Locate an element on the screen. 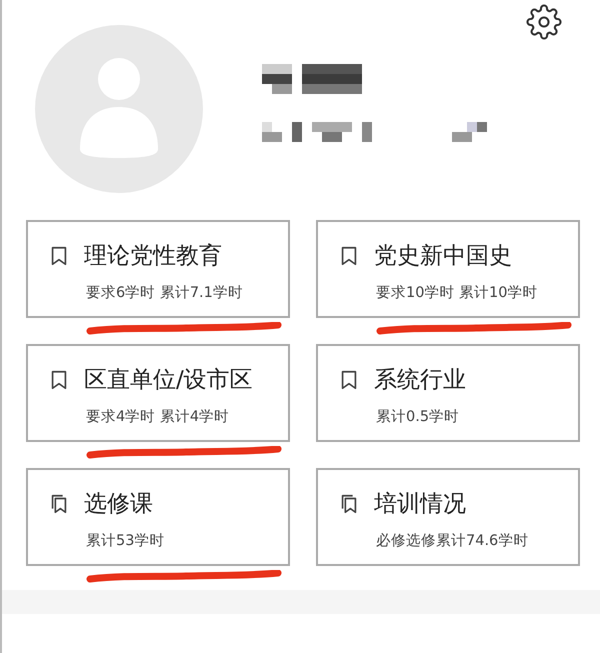 This screenshot has width=600, height=653. card-title: 选修课 is located at coordinates (118, 504).